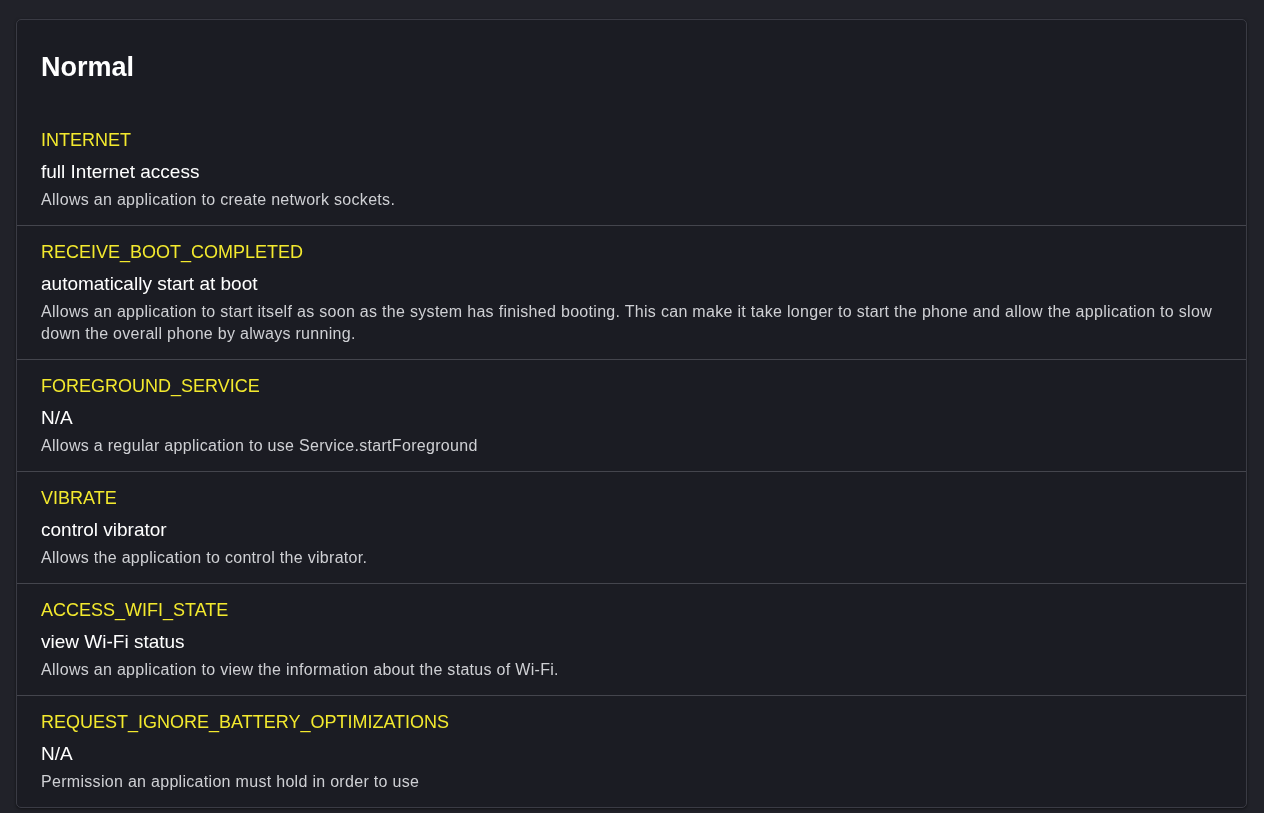 The width and height of the screenshot is (1264, 813). What do you see at coordinates (86, 140) in the screenshot?
I see `permission-name: INTERNET` at bounding box center [86, 140].